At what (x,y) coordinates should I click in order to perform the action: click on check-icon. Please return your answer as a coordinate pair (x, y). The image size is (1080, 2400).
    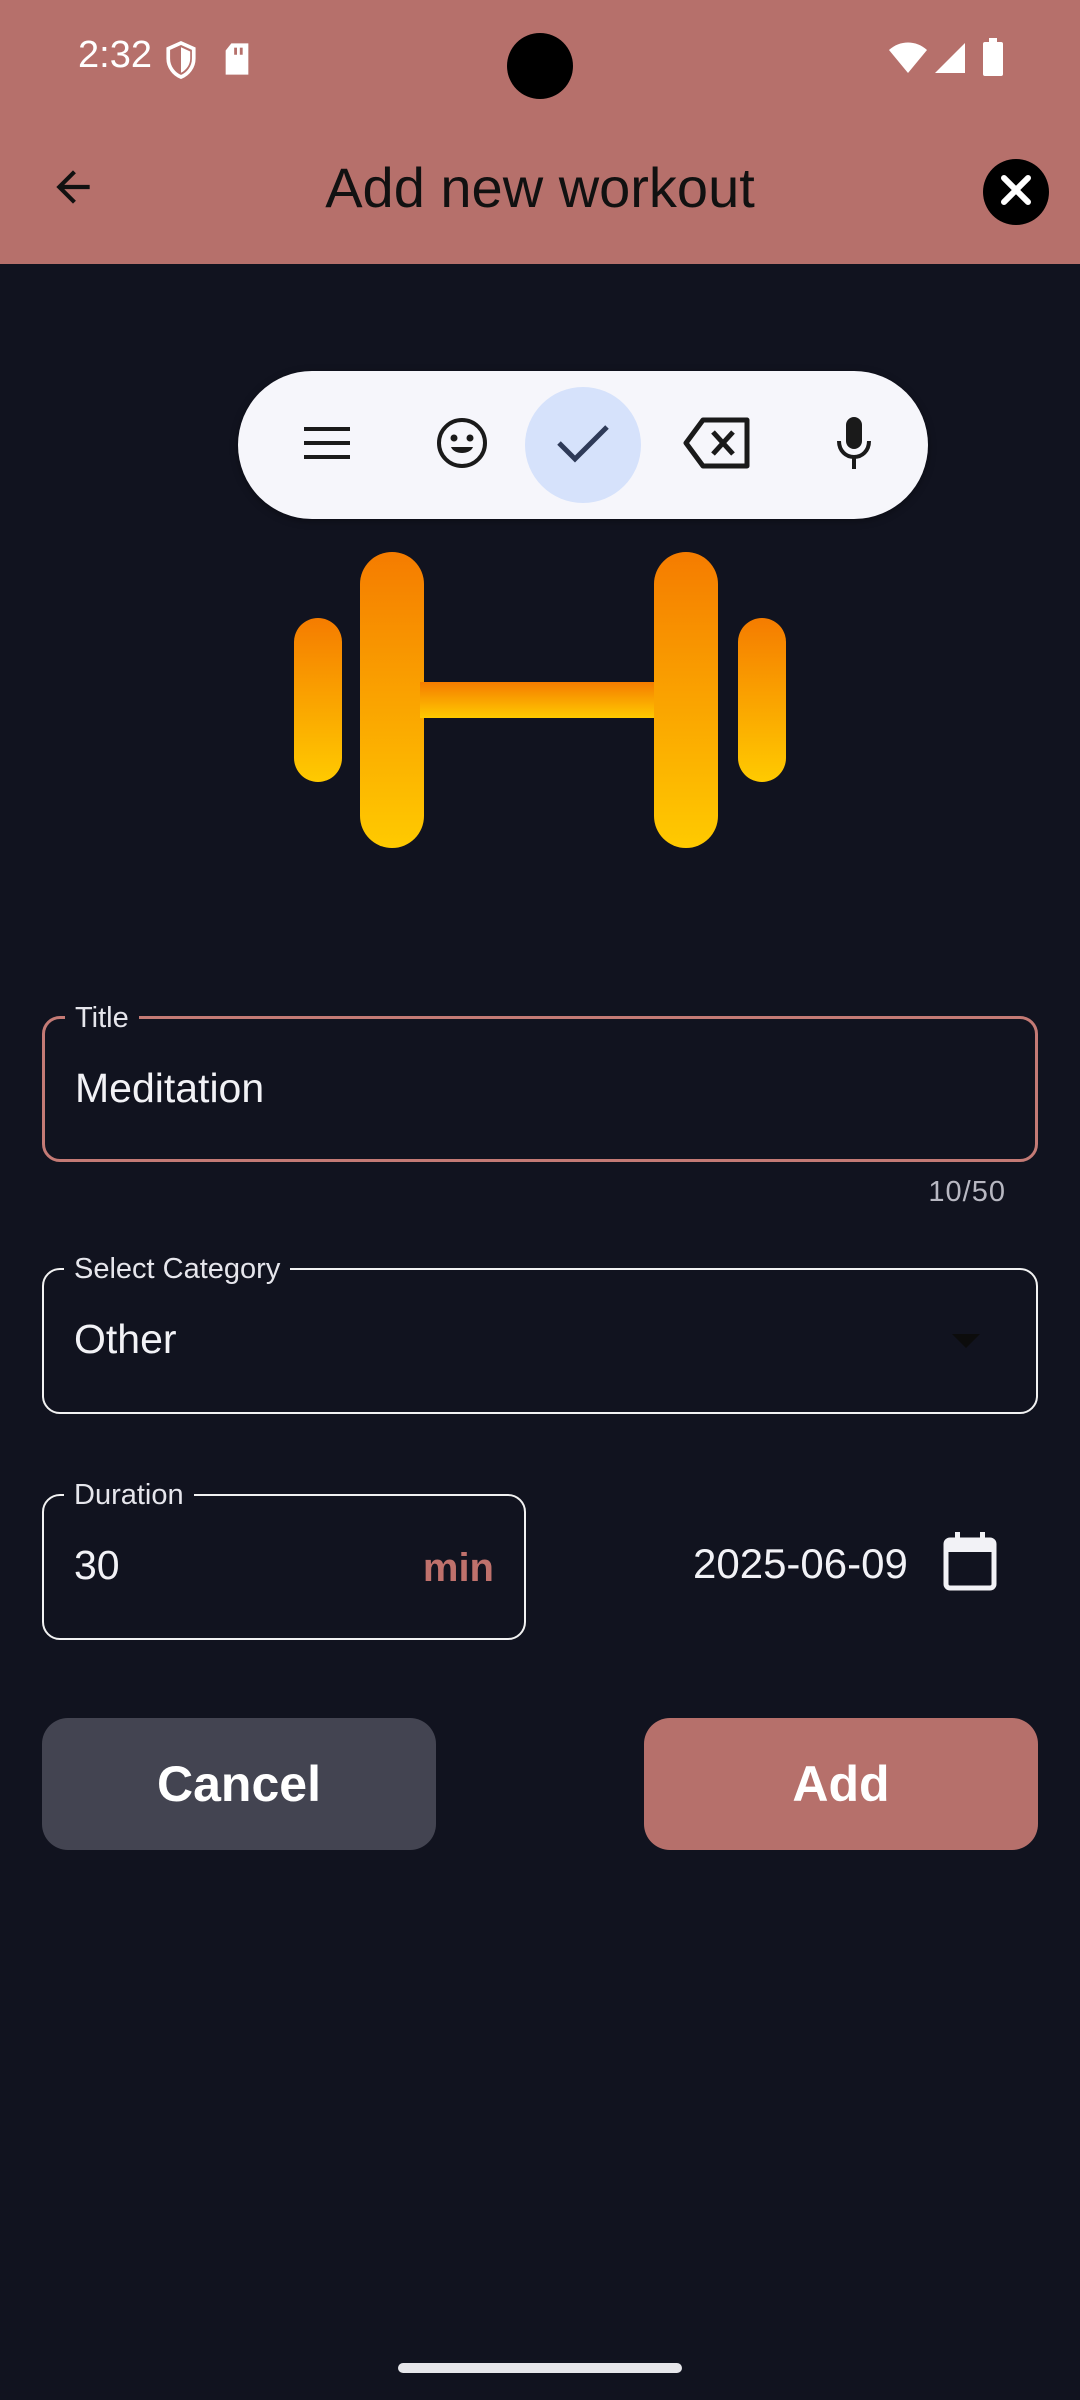
    Looking at the image, I should click on (583, 445).